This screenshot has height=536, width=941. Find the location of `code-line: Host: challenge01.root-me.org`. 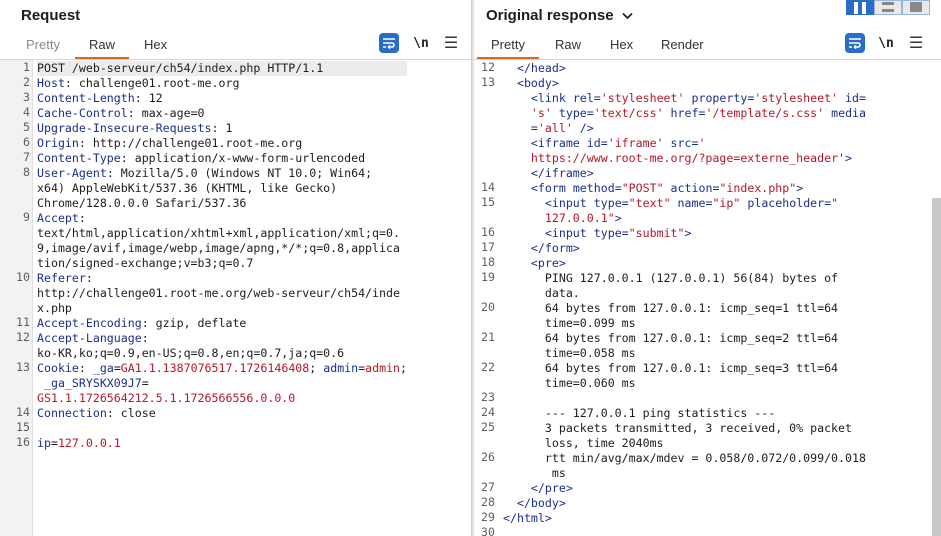

code-line: Host: challenge01.root-me.org is located at coordinates (222, 83).